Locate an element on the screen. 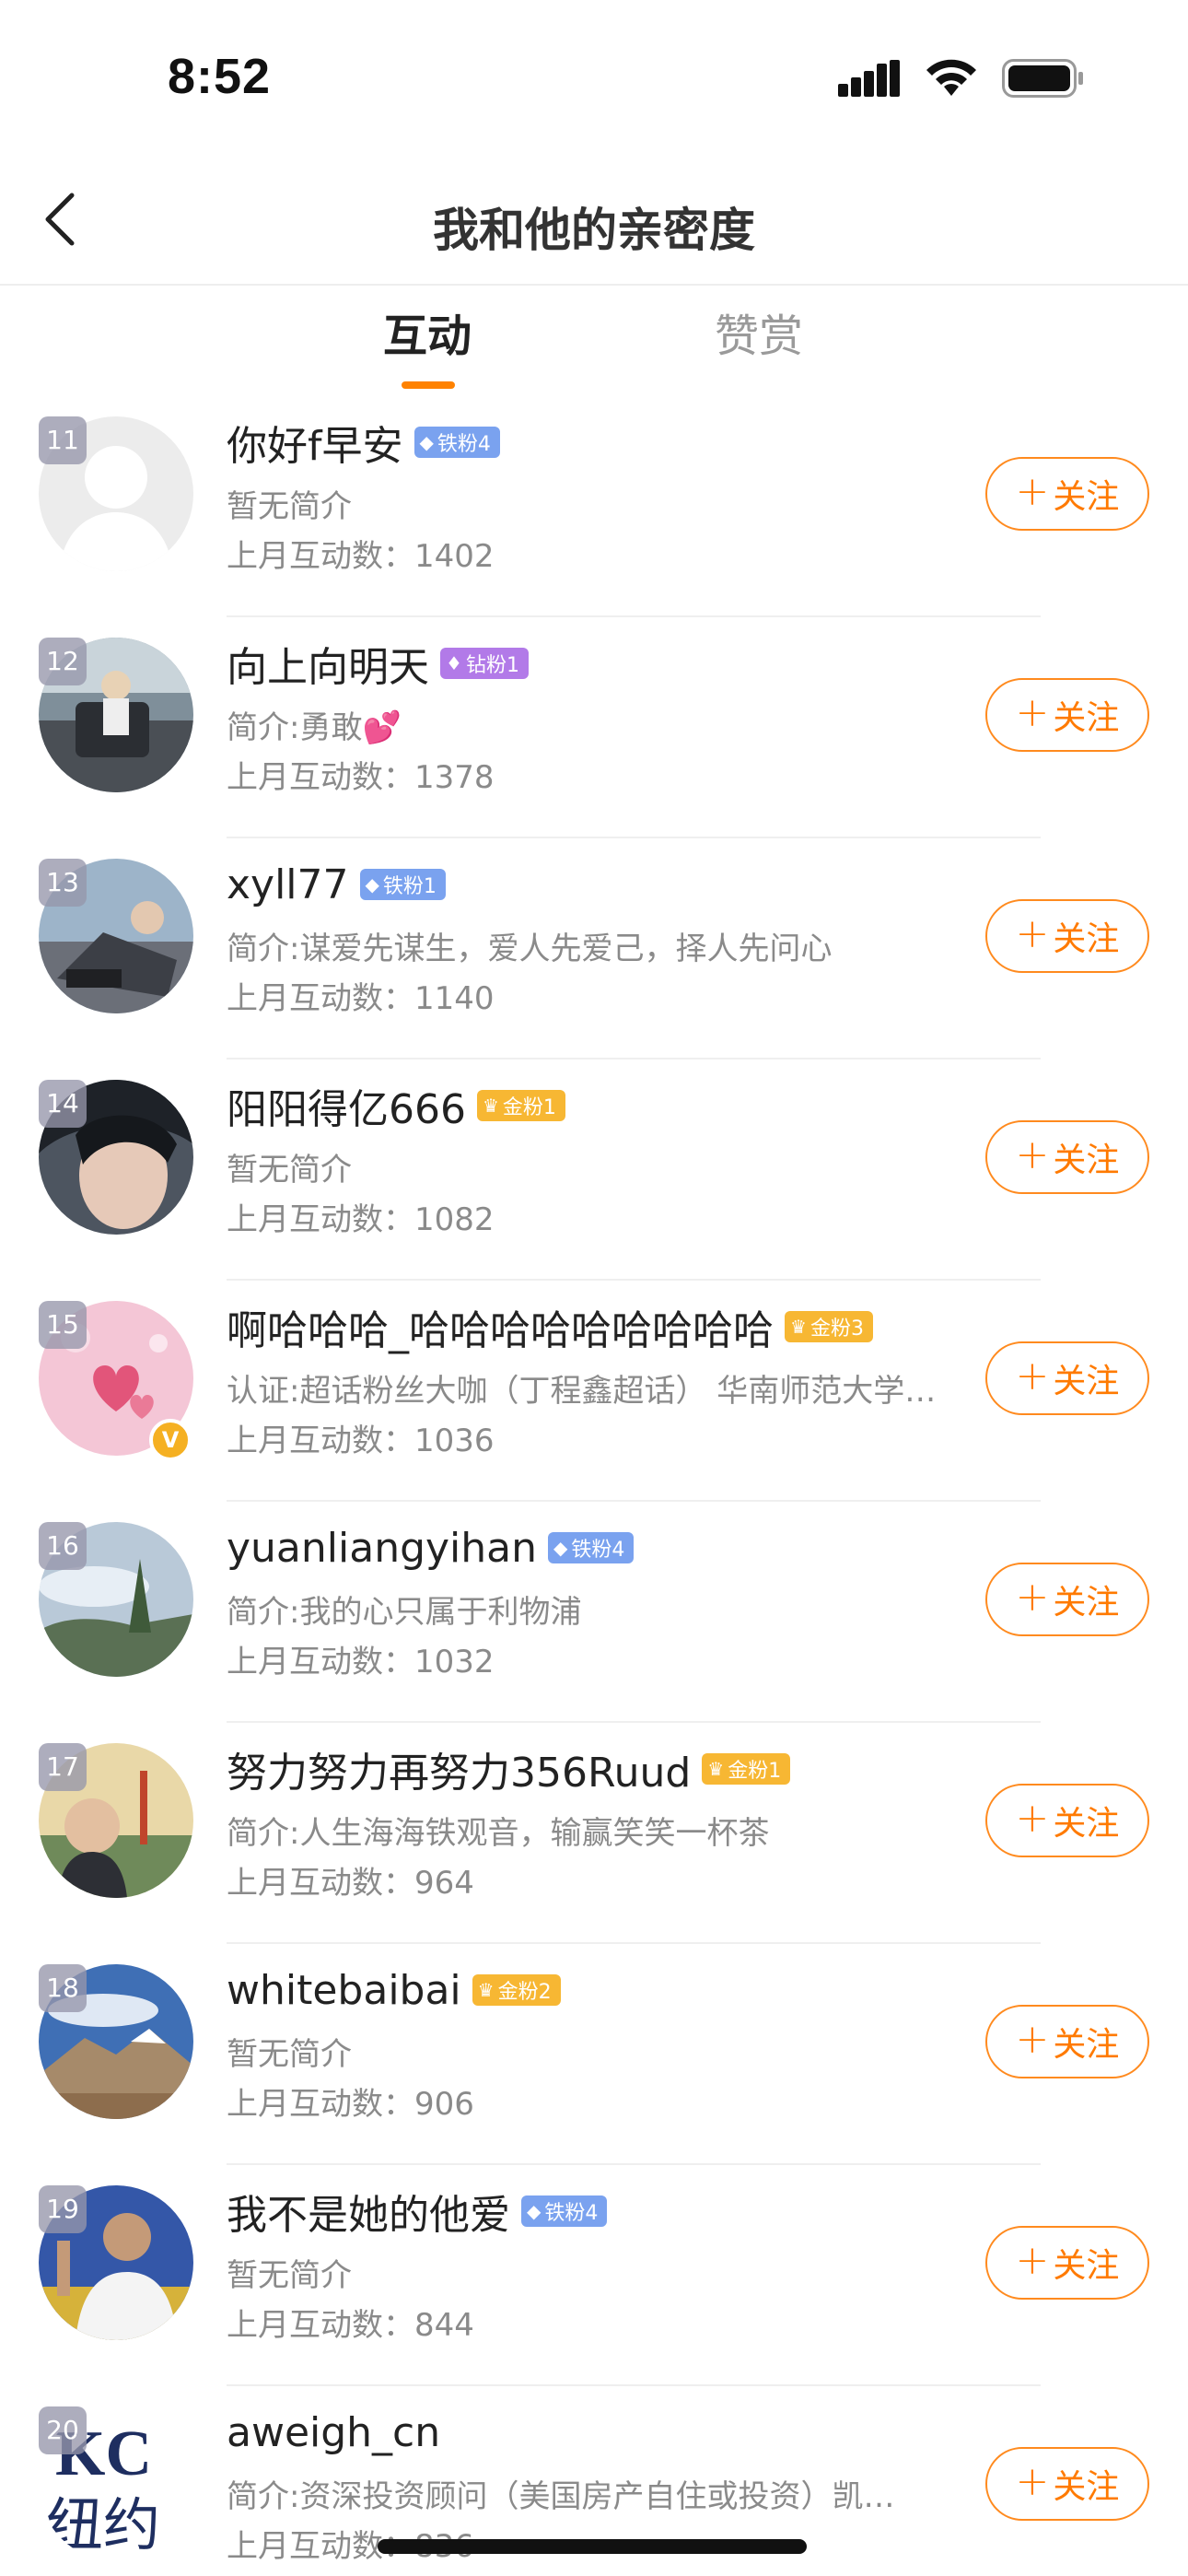  tab-active-indicator is located at coordinates (428, 385).